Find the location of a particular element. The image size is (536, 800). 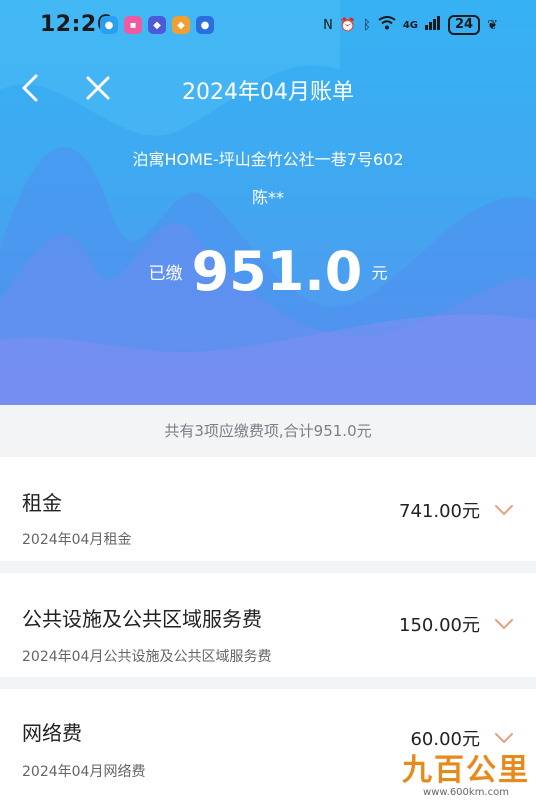

message-icon: ● is located at coordinates (109, 25).